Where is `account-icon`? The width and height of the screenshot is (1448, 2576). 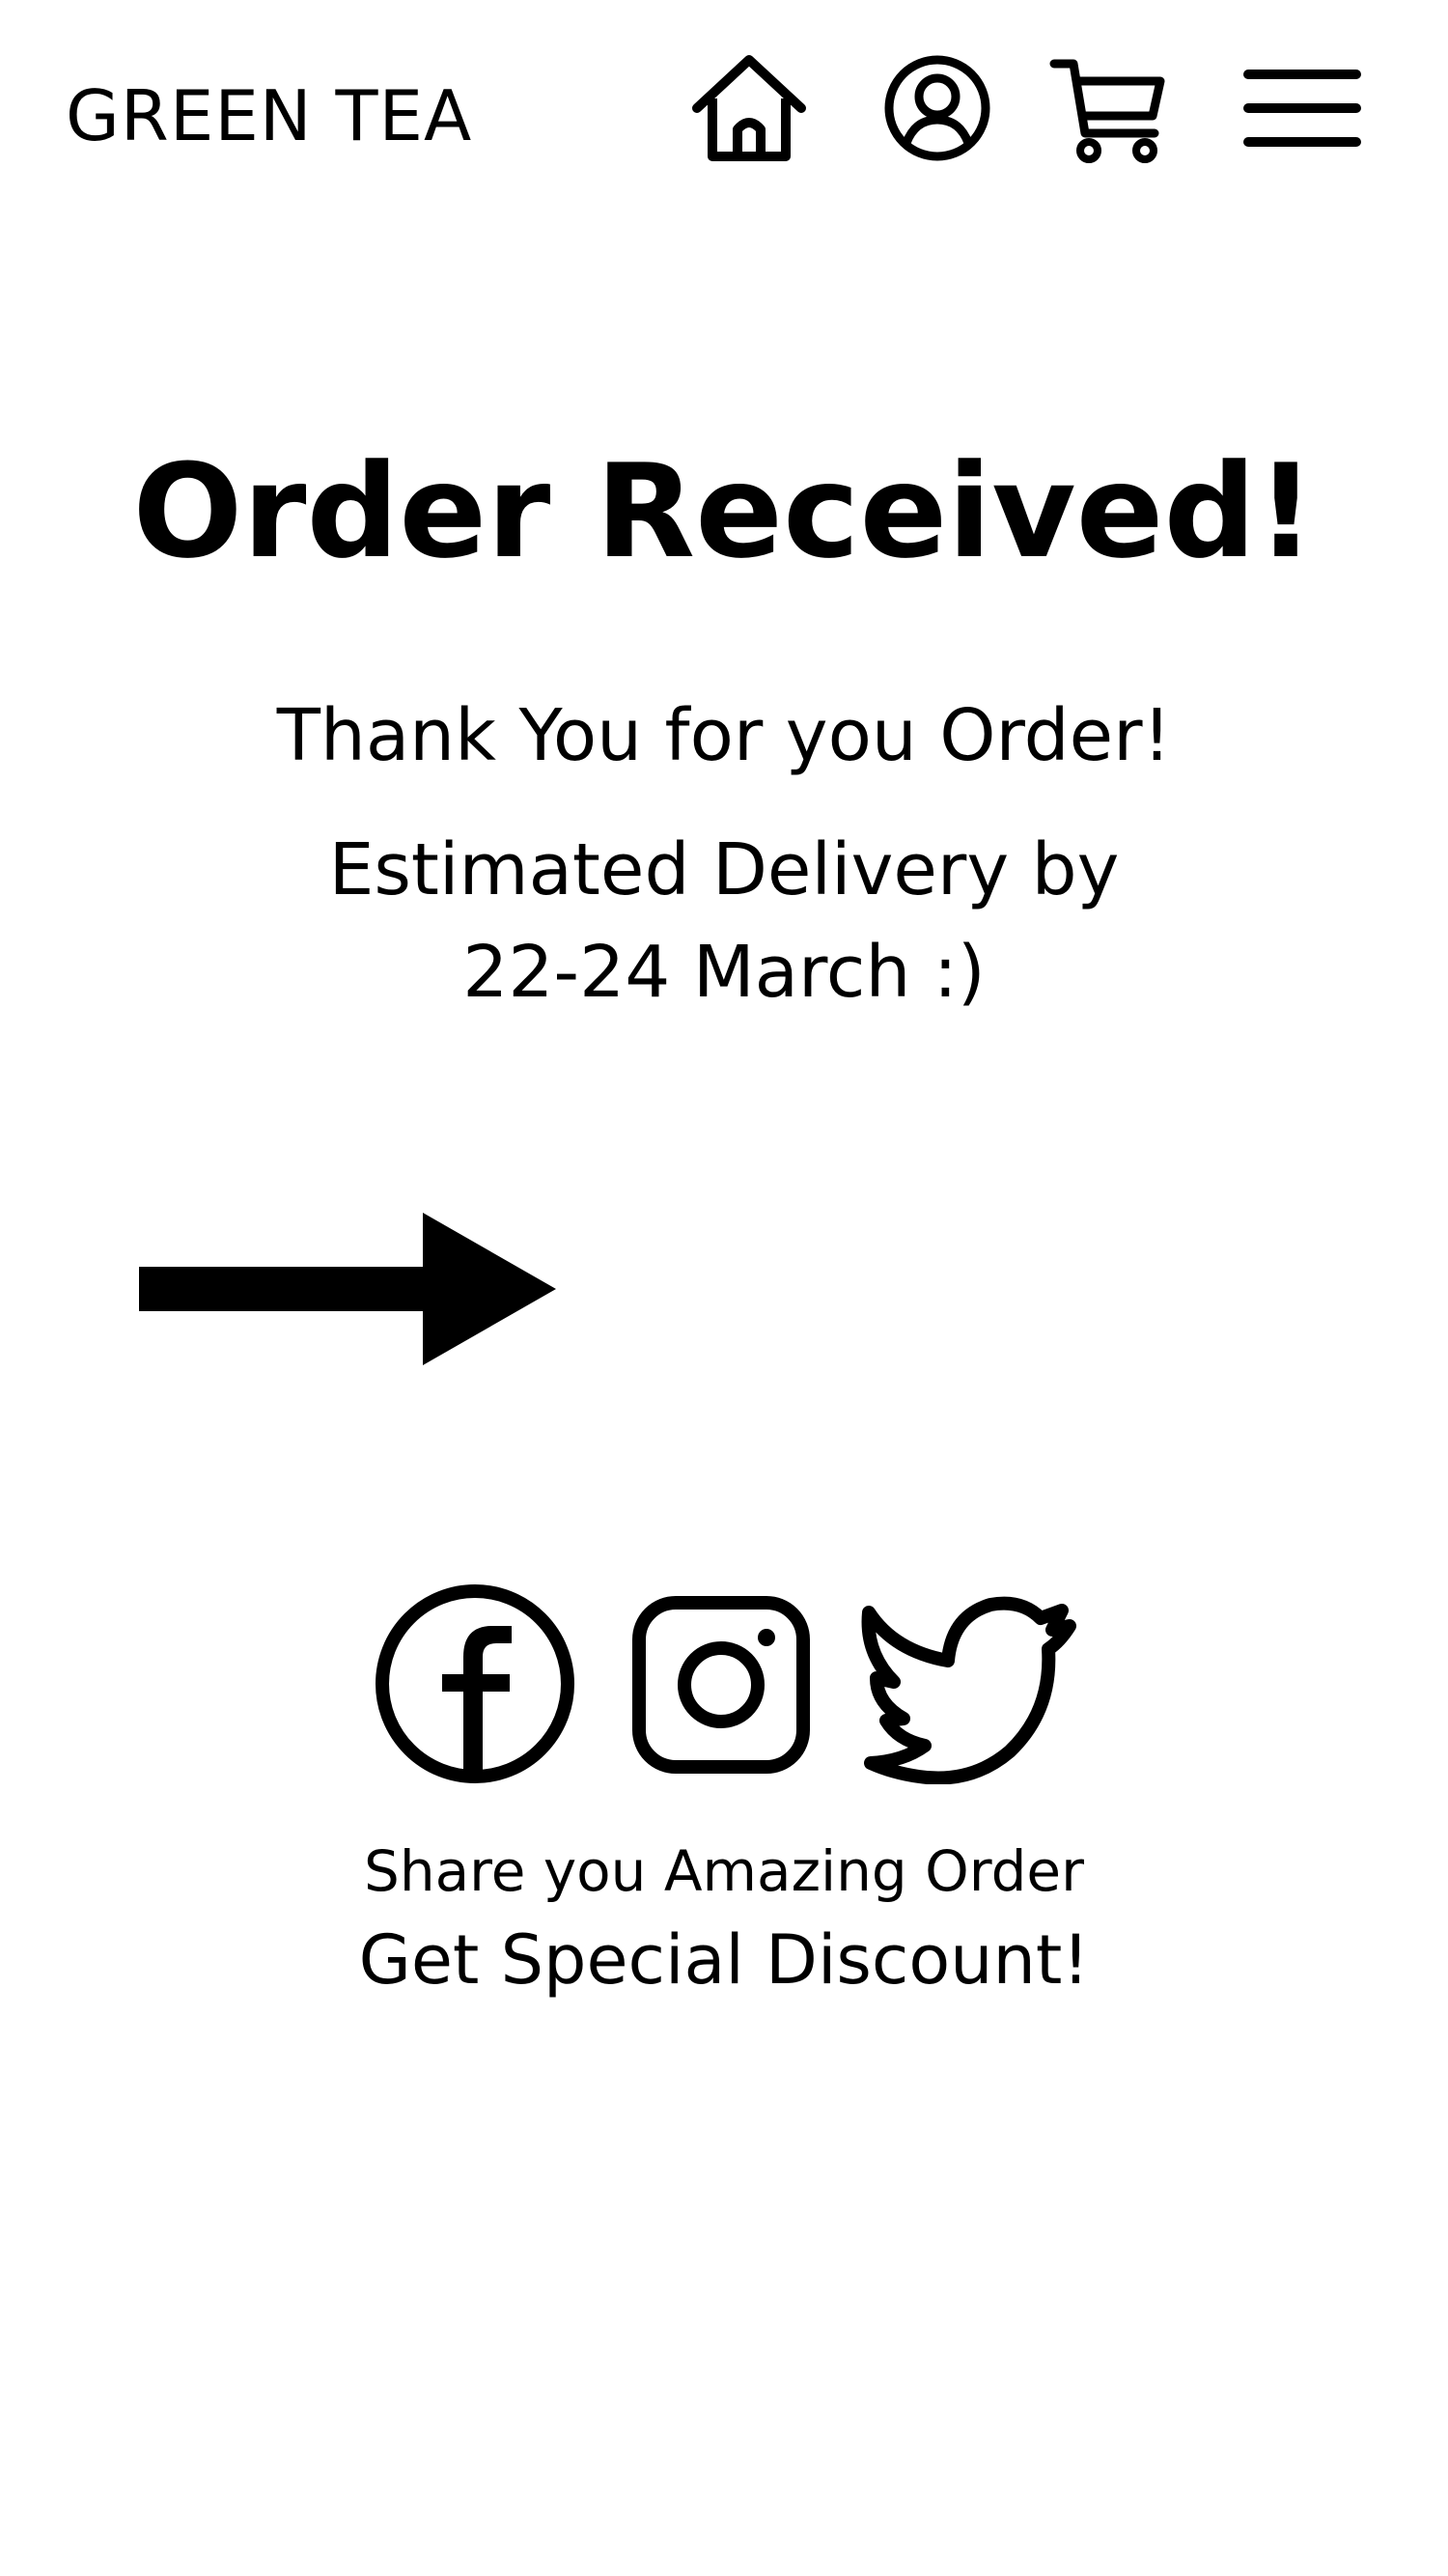
account-icon is located at coordinates (937, 108).